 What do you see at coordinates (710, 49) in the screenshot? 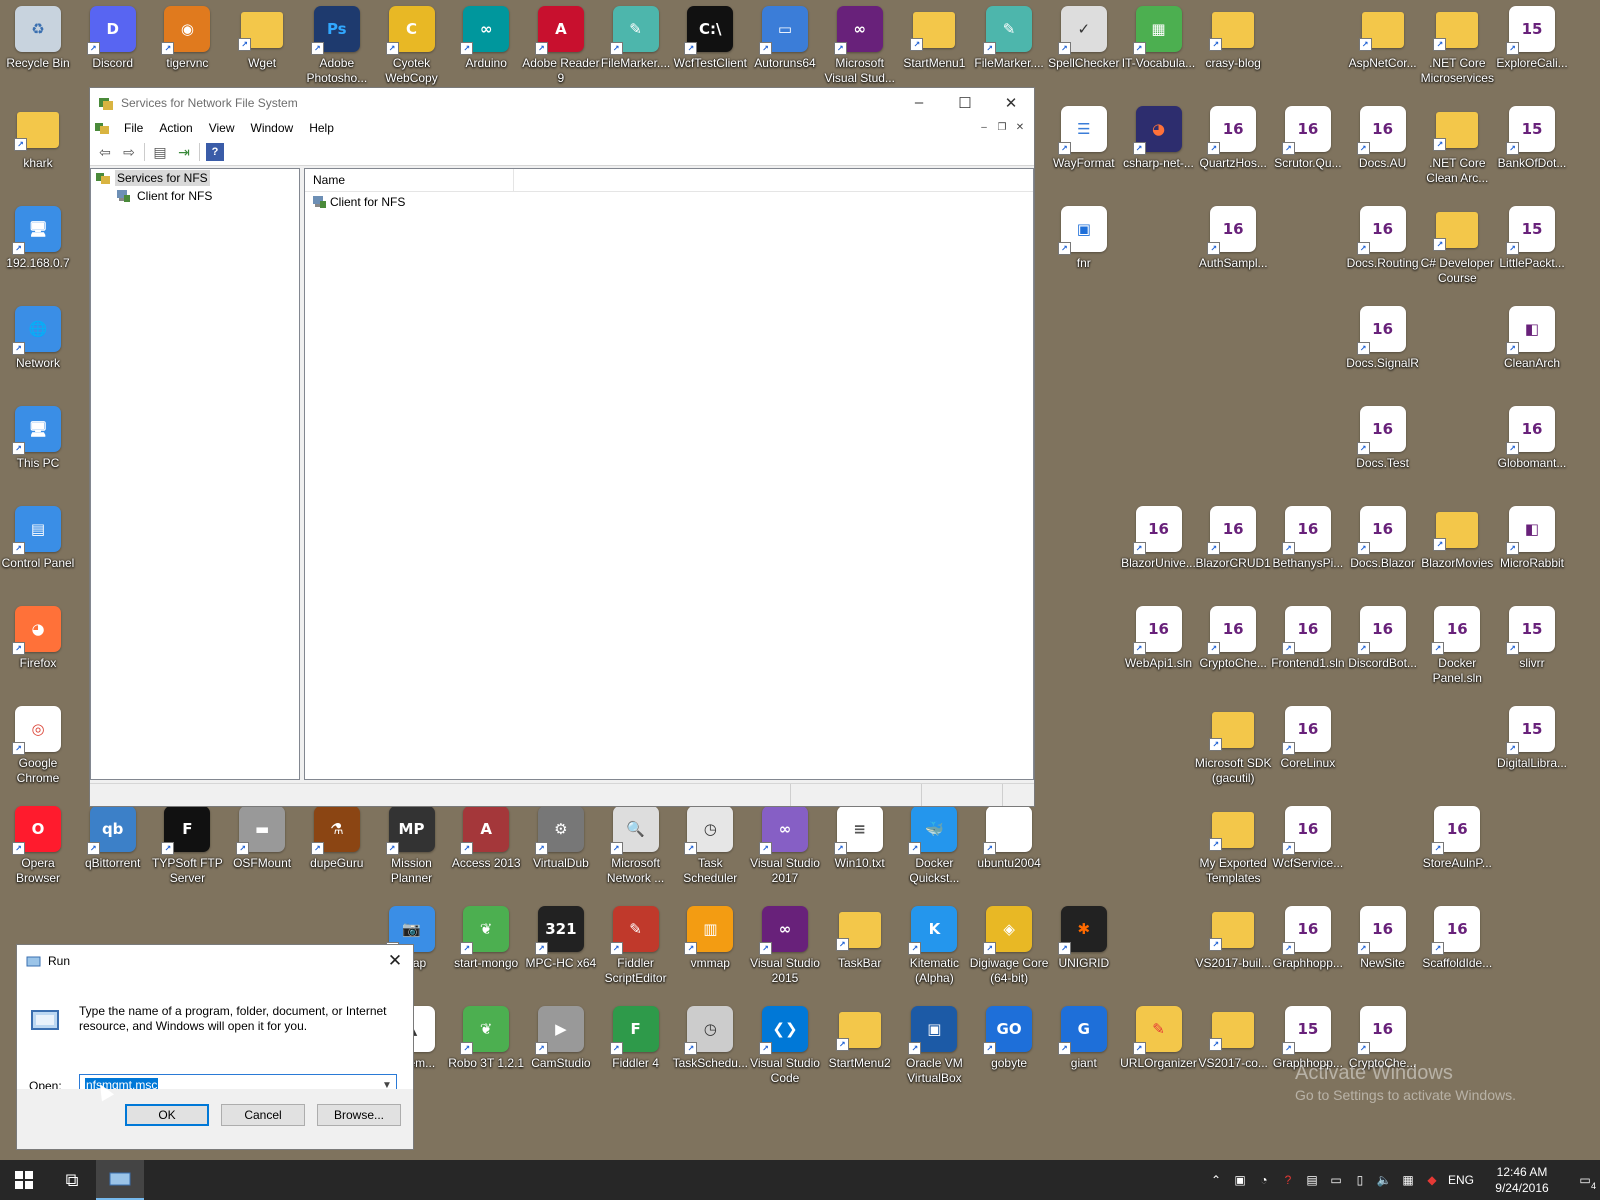
I see `desktop-icon: C:\ ↗ WcfTestClient` at bounding box center [710, 49].